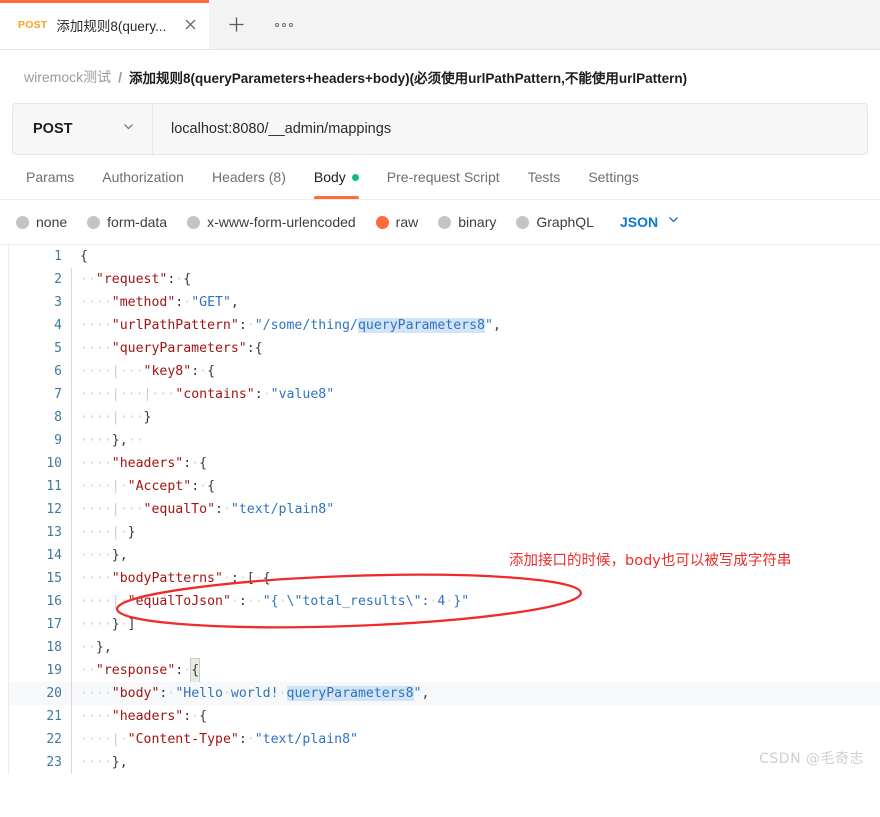 This screenshot has width=880, height=817. Describe the element at coordinates (58, 279) in the screenshot. I see `line-number: 2` at that location.